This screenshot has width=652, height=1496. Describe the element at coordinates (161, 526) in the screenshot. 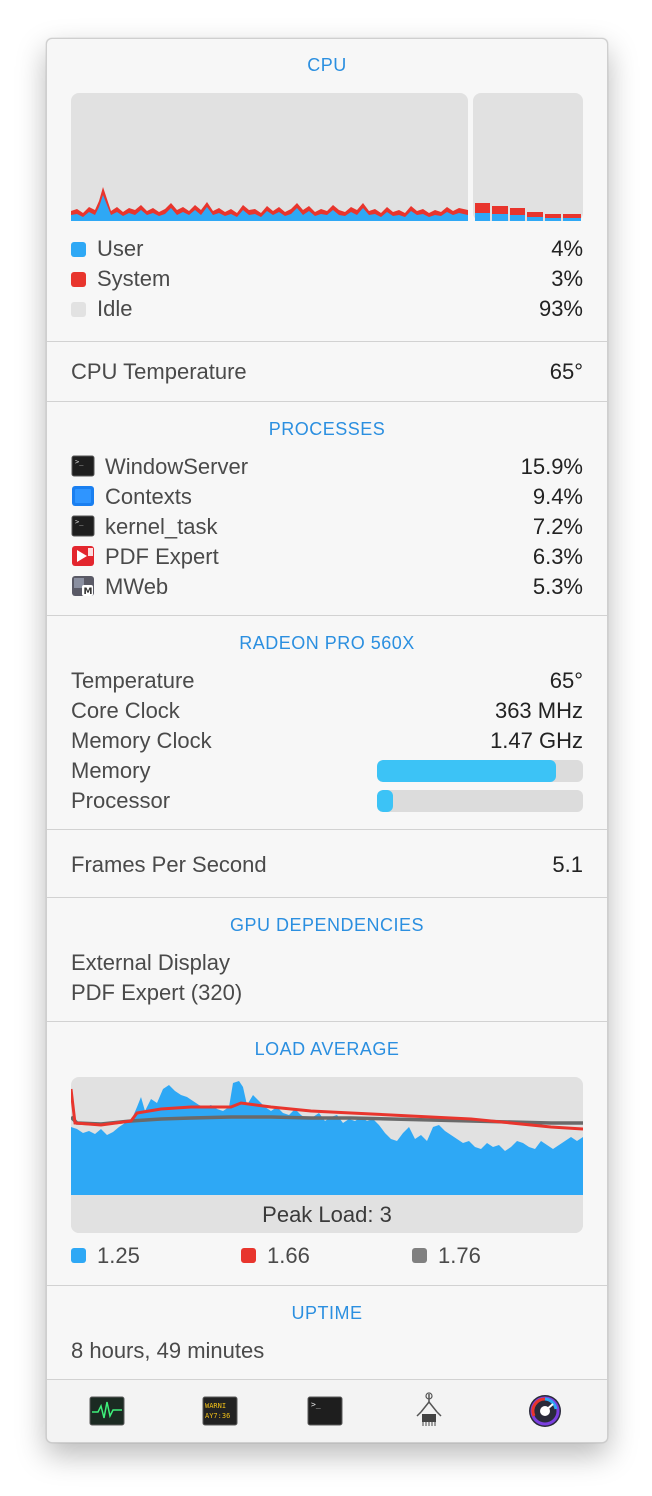

I see `process-name: kernel_task` at that location.